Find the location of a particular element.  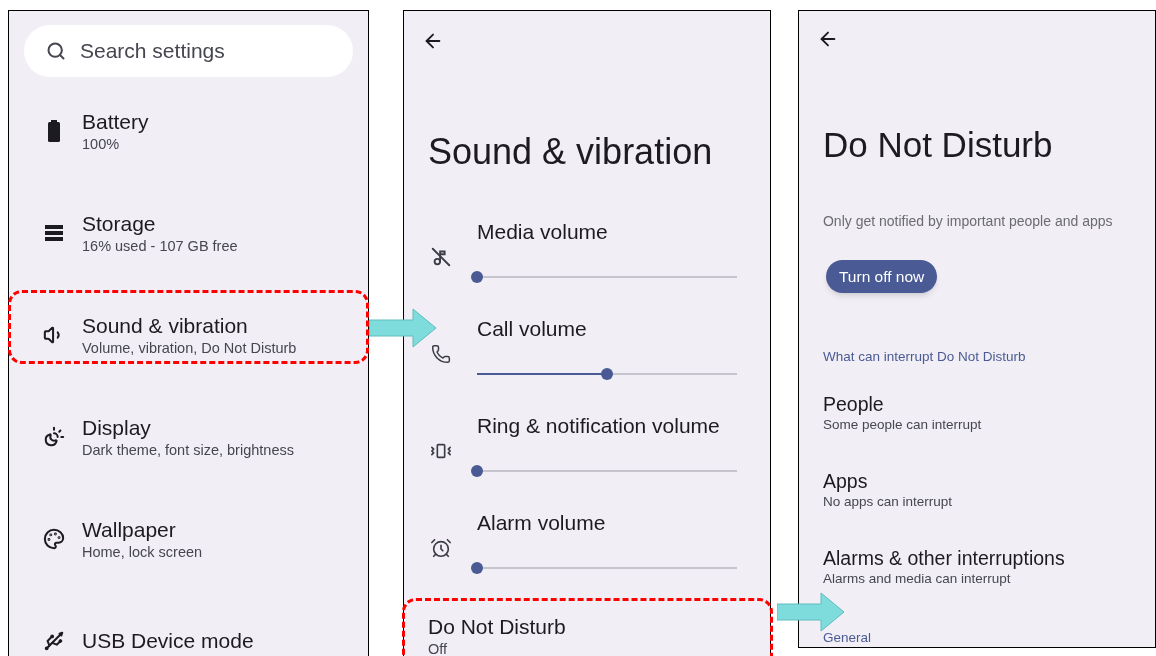

settings-item: Apps No apps can interrupt is located at coordinates (976, 499).